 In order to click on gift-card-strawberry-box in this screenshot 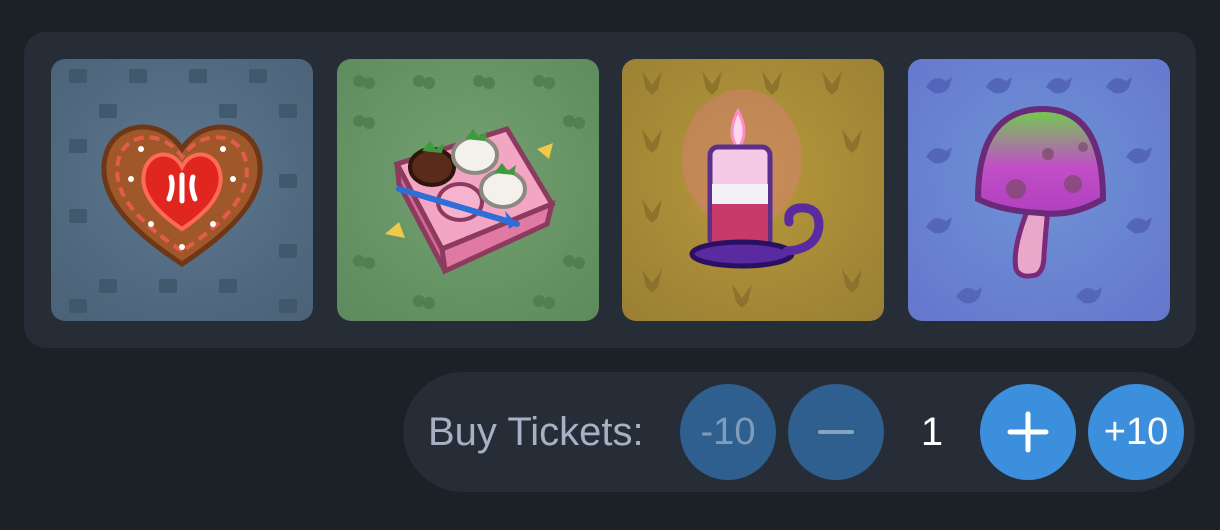, I will do `click(468, 190)`.